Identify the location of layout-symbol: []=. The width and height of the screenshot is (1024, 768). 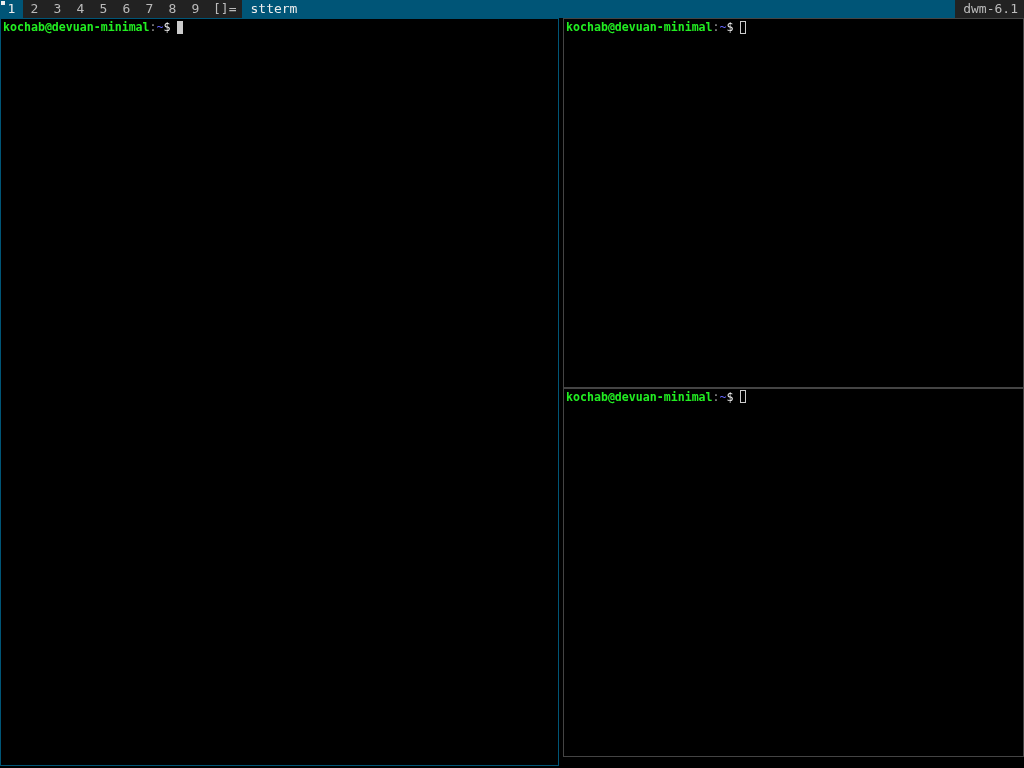
(225, 9).